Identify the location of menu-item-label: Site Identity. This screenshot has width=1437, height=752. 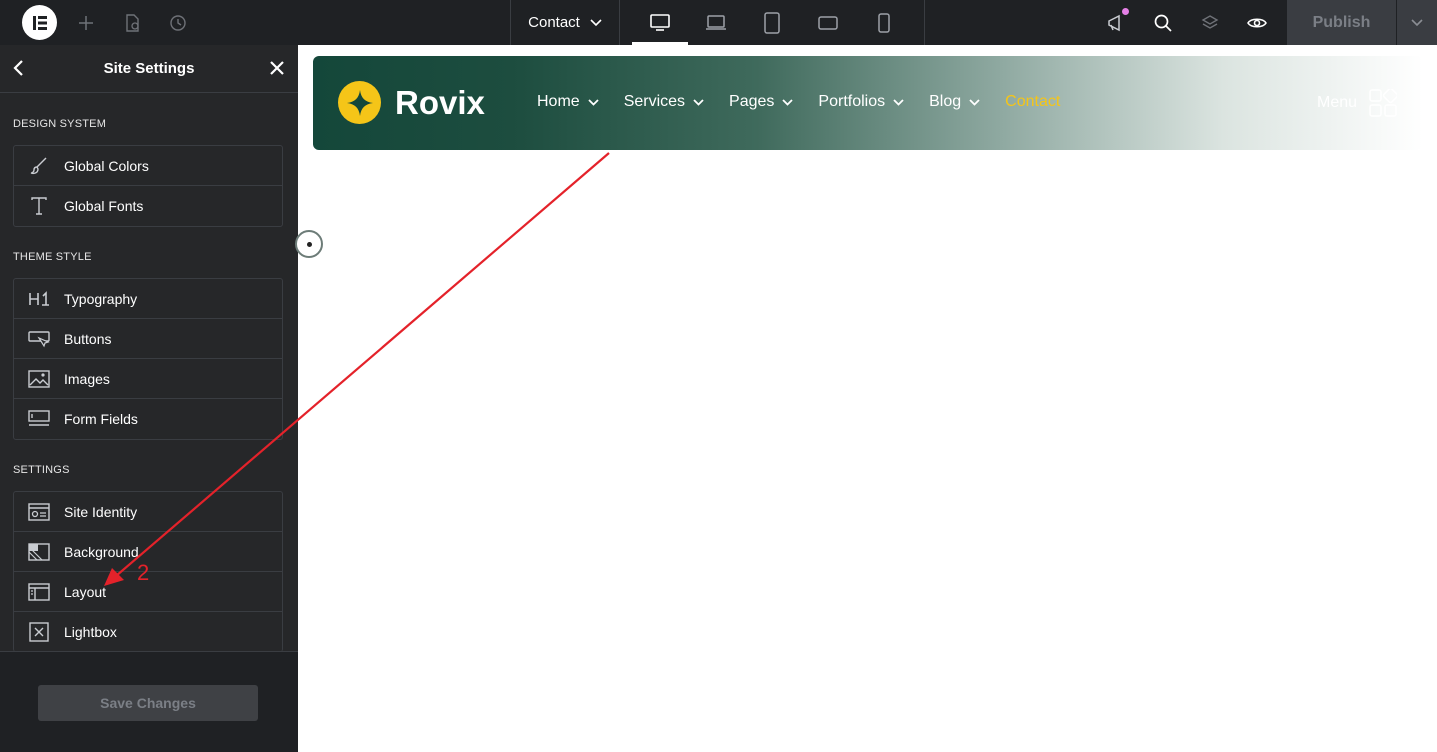
(101, 511).